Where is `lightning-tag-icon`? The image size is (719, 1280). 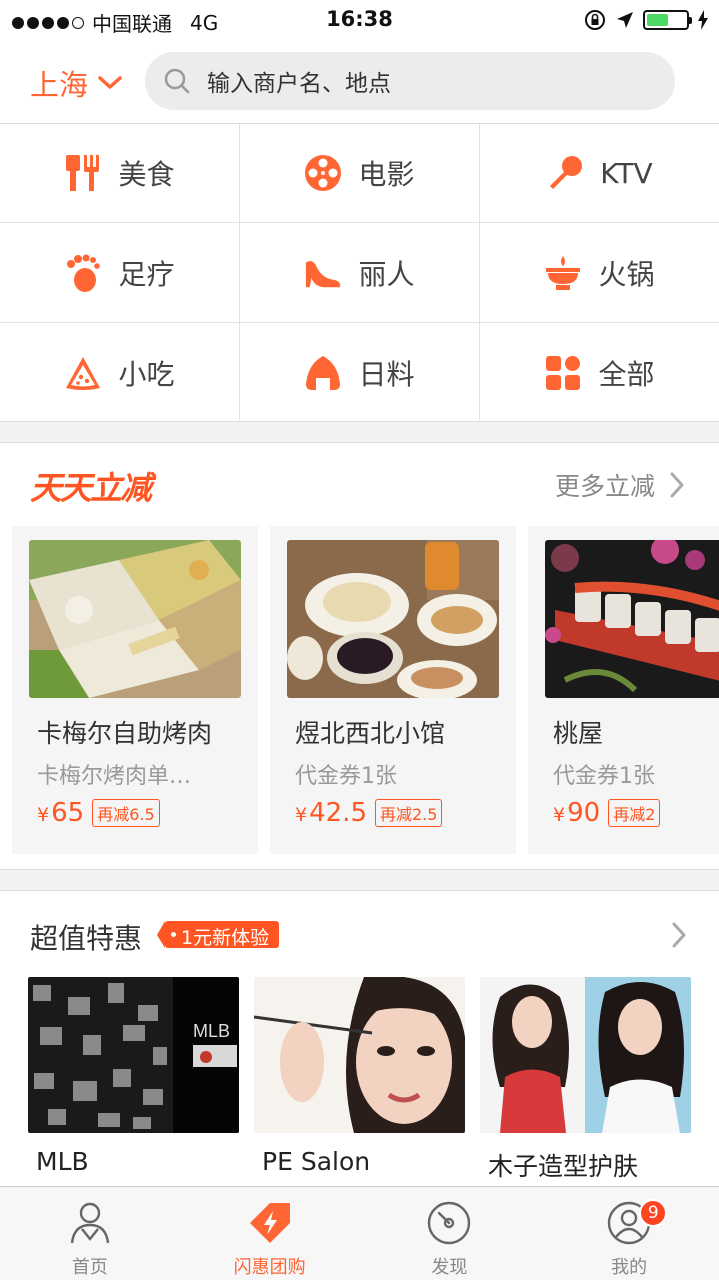
lightning-tag-icon is located at coordinates (269, 1223).